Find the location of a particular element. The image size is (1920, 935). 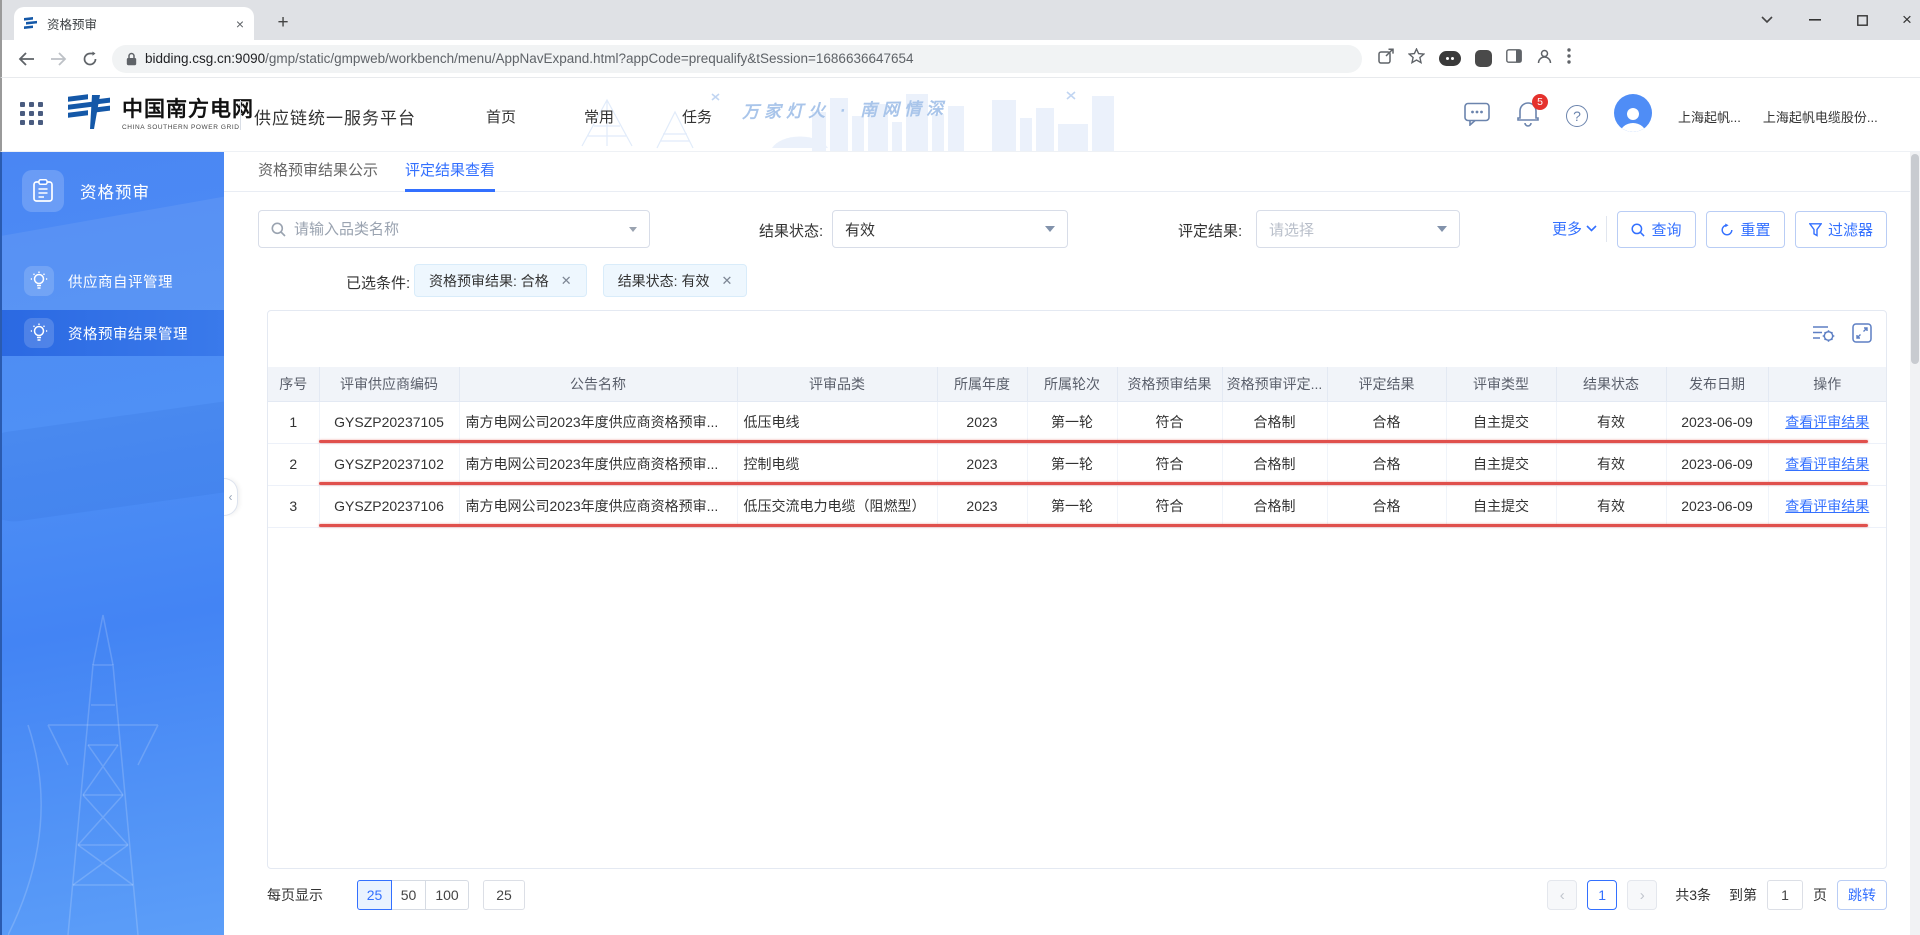

filter-divider is located at coordinates (1606, 229).